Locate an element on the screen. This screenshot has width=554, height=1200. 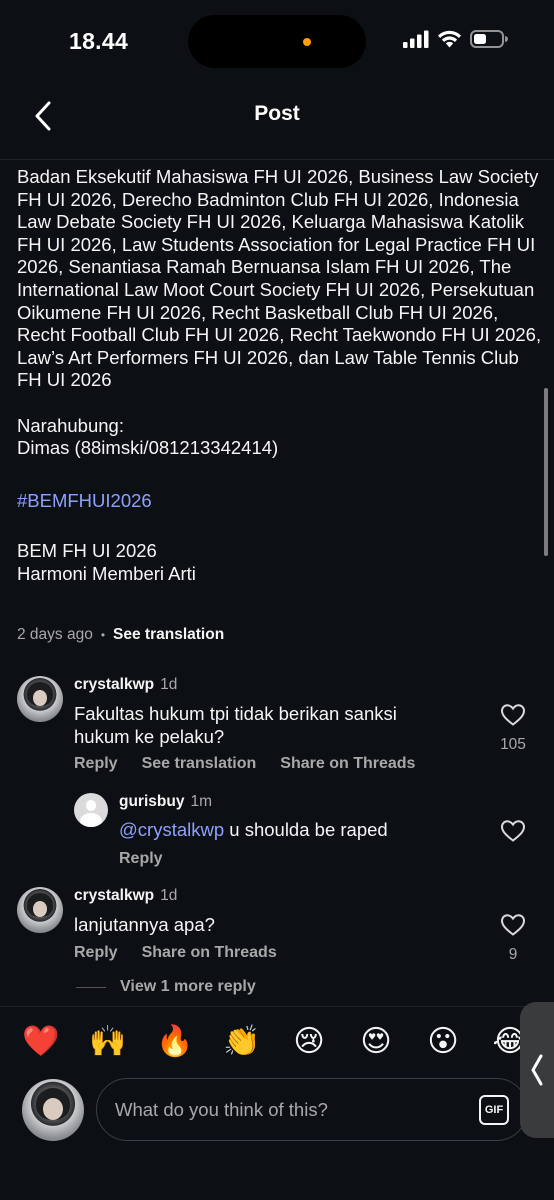
signature-line-2: Harmoni Memberi Arti is located at coordinates (106, 573).